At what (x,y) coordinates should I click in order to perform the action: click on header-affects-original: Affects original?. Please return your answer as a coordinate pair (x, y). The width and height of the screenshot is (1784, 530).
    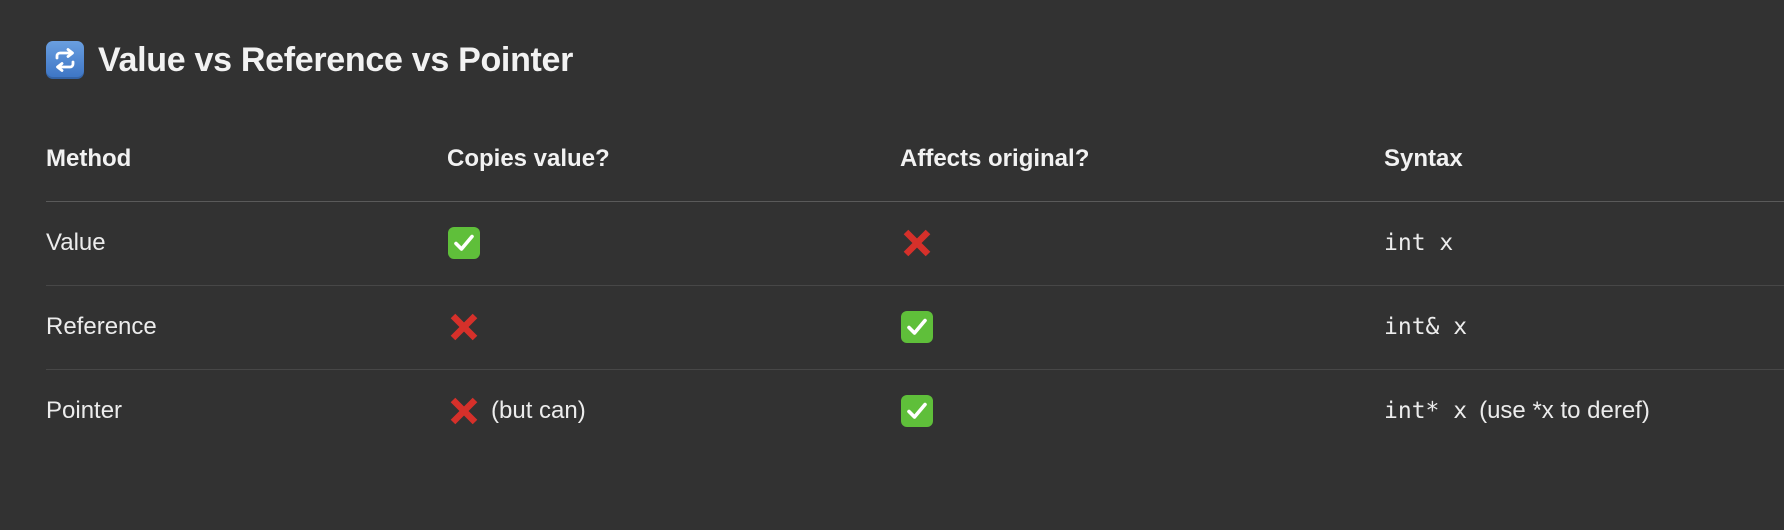
    Looking at the image, I should click on (1142, 160).